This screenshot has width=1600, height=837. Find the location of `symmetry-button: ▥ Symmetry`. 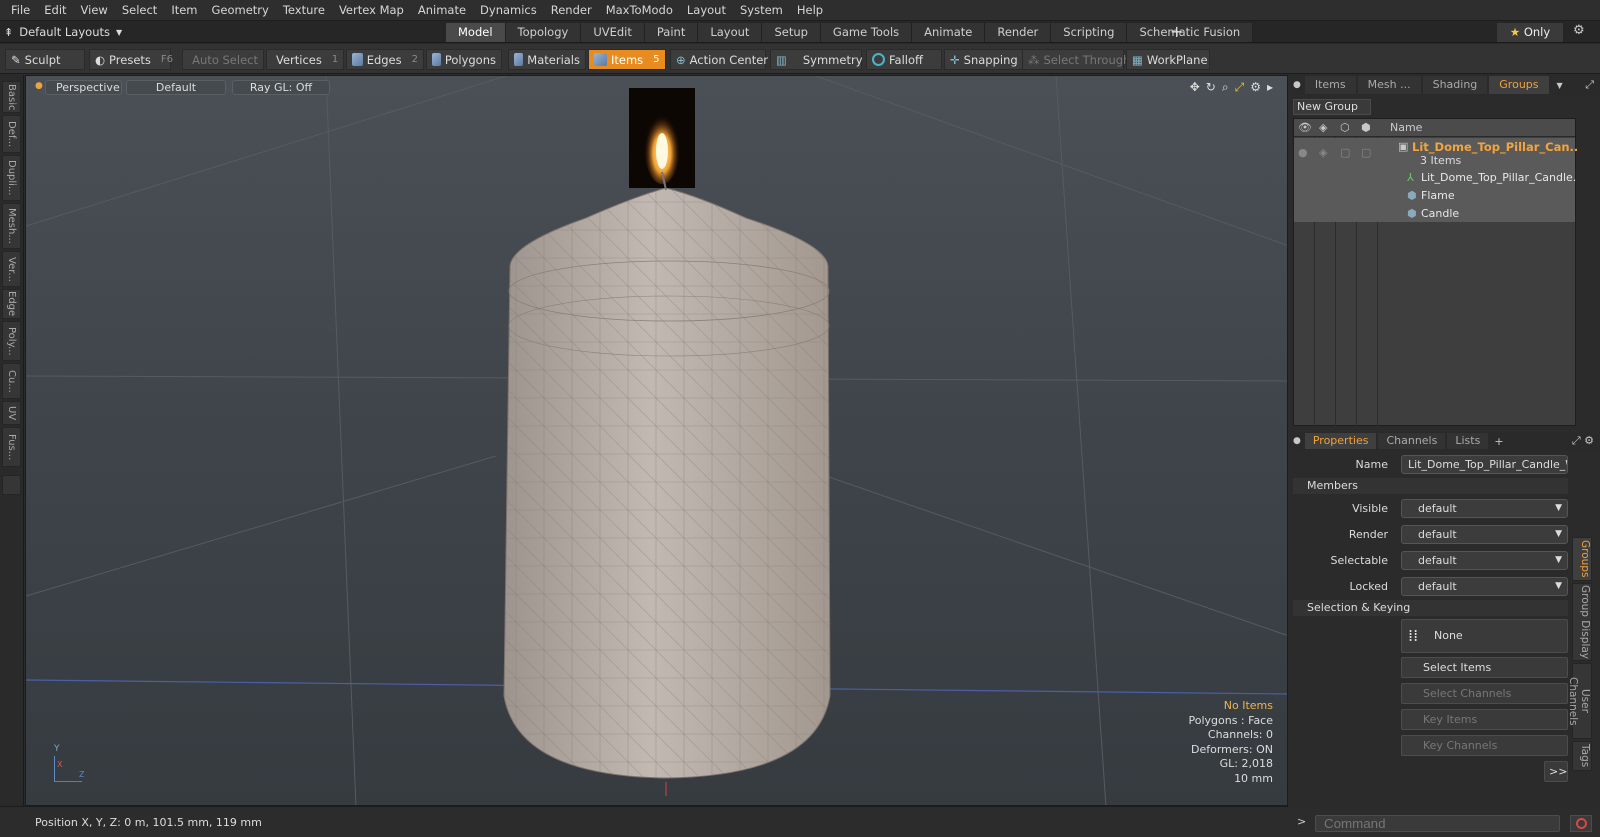

symmetry-button: ▥ Symmetry is located at coordinates (816, 59).